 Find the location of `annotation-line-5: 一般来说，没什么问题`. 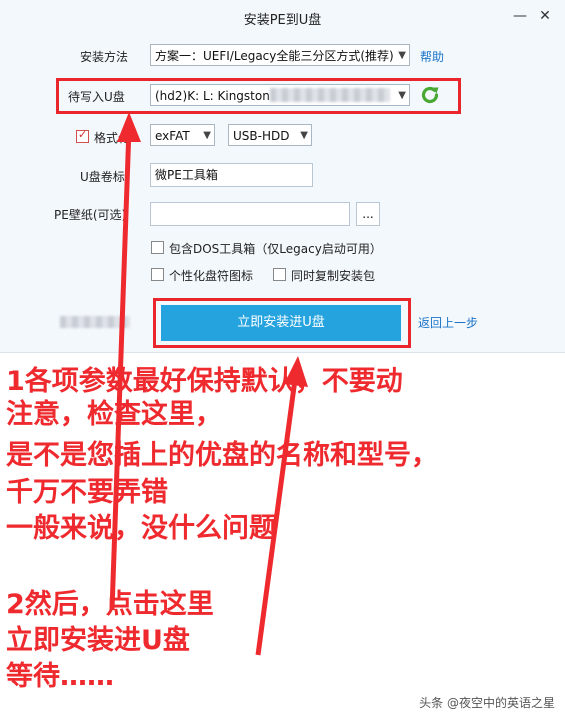

annotation-line-5: 一般来说，没什么问题 is located at coordinates (141, 528).